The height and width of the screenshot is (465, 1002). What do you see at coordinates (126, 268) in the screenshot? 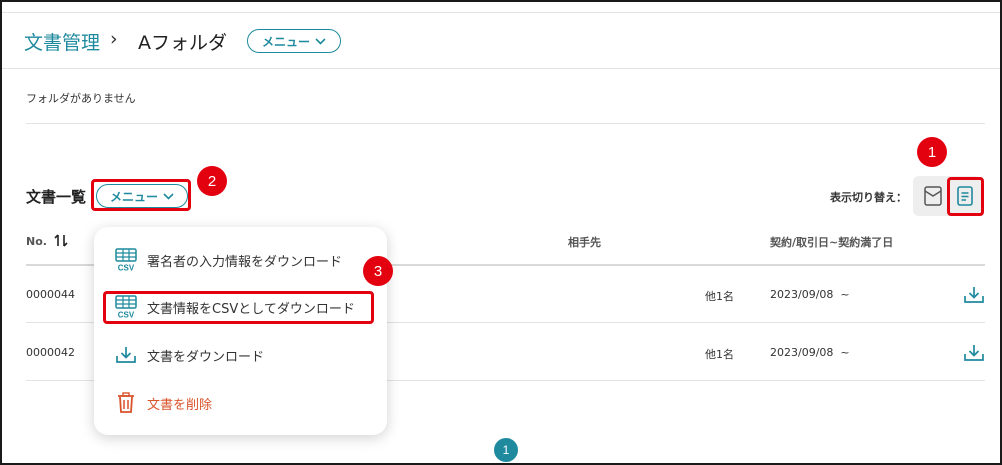
I see `svg-text: CSV` at bounding box center [126, 268].